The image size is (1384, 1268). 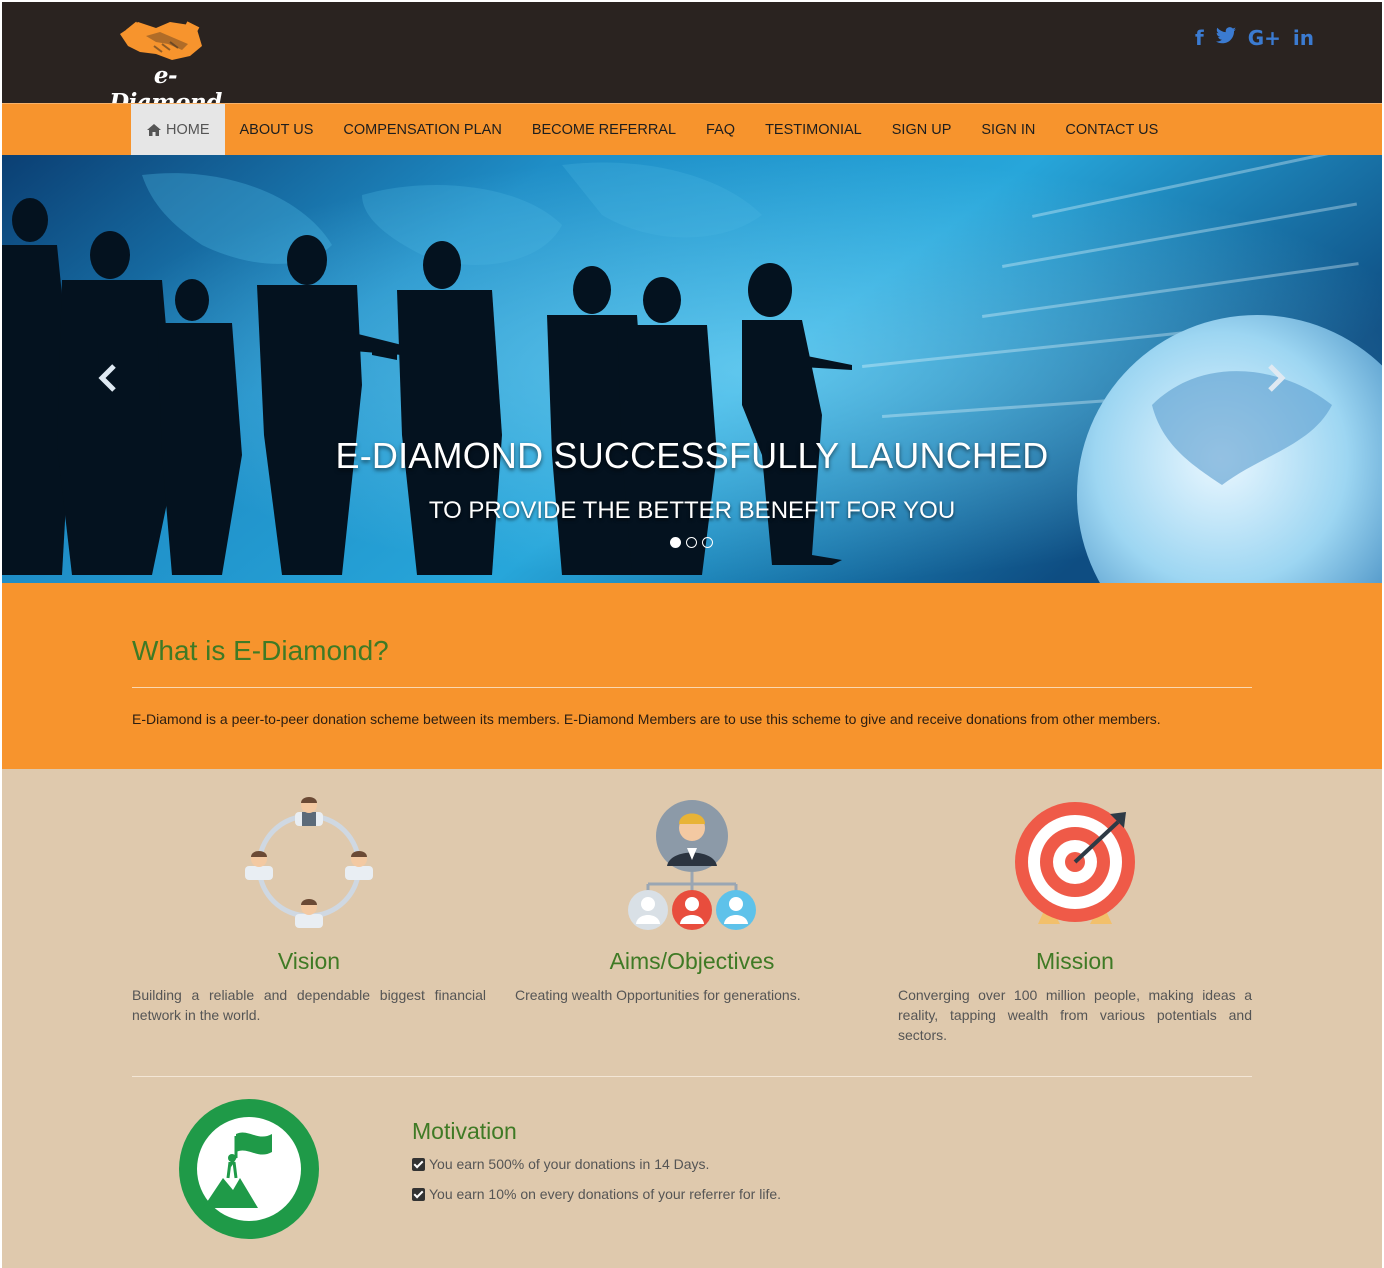 I want to click on social-links: f G+ in, so click(x=1254, y=38).